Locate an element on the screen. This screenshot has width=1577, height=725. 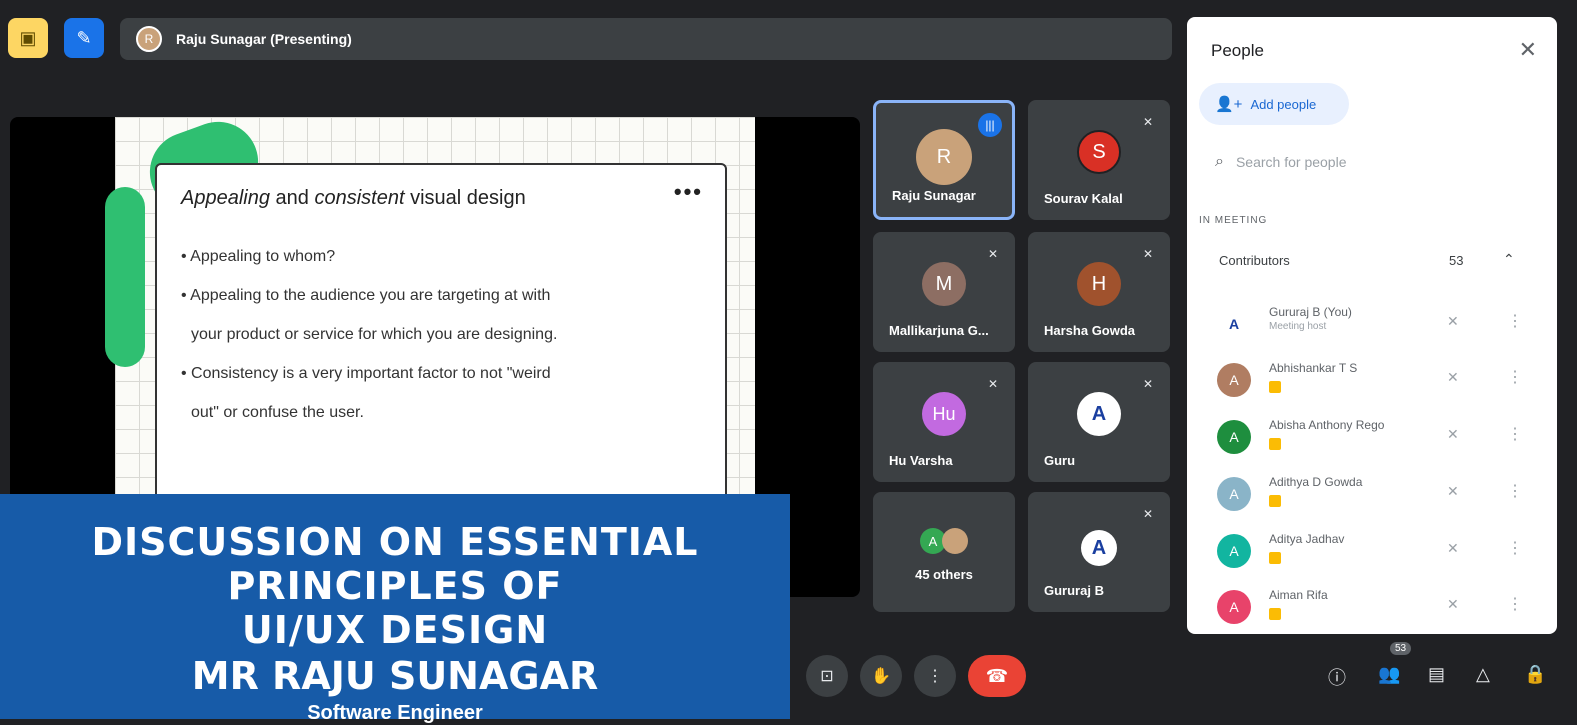
contributors-count: 53 is located at coordinates (1456, 260).